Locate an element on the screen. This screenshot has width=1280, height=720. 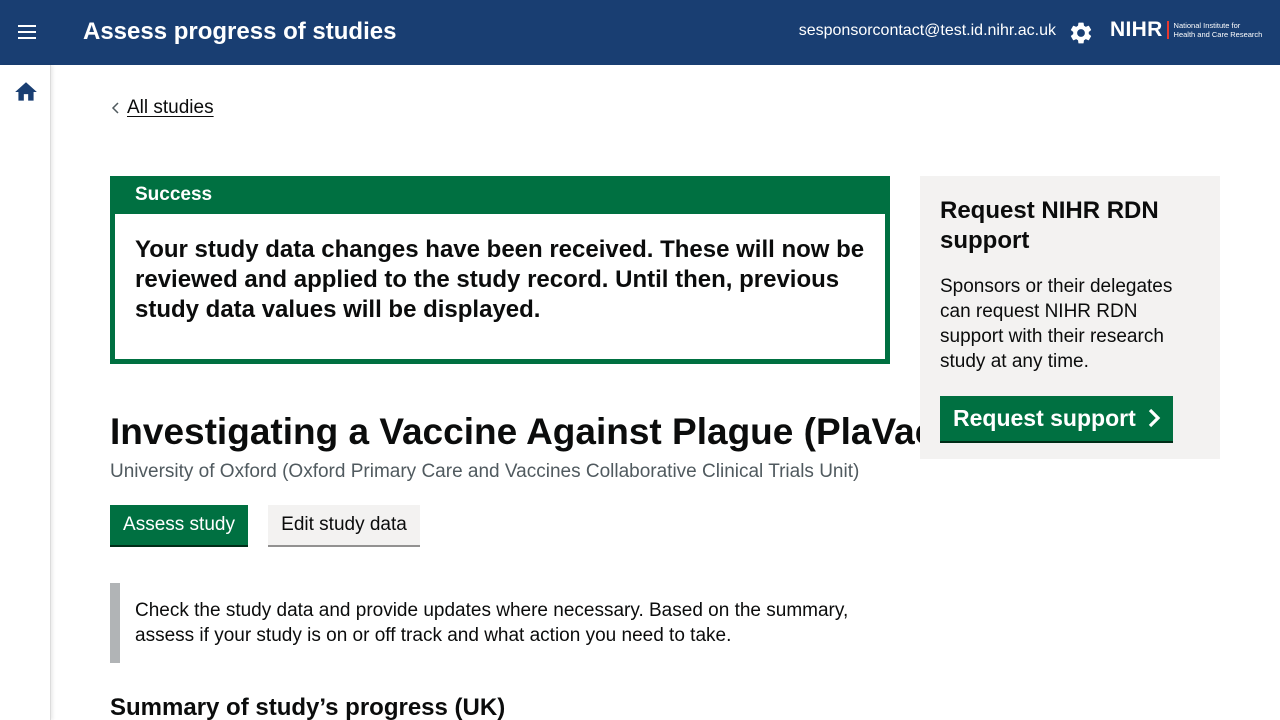
hamburger-menu-icon is located at coordinates (27, 32).